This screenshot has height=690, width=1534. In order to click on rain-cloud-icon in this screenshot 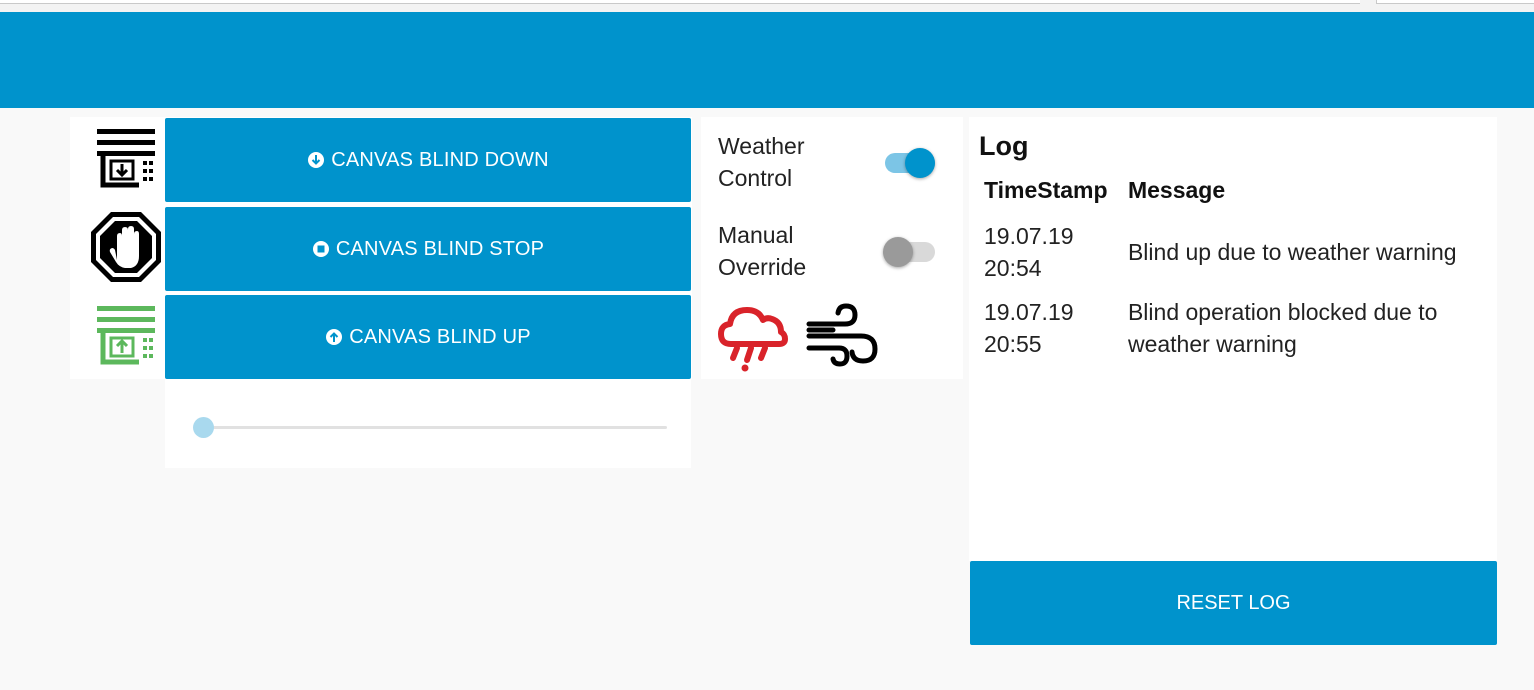, I will do `click(753, 336)`.